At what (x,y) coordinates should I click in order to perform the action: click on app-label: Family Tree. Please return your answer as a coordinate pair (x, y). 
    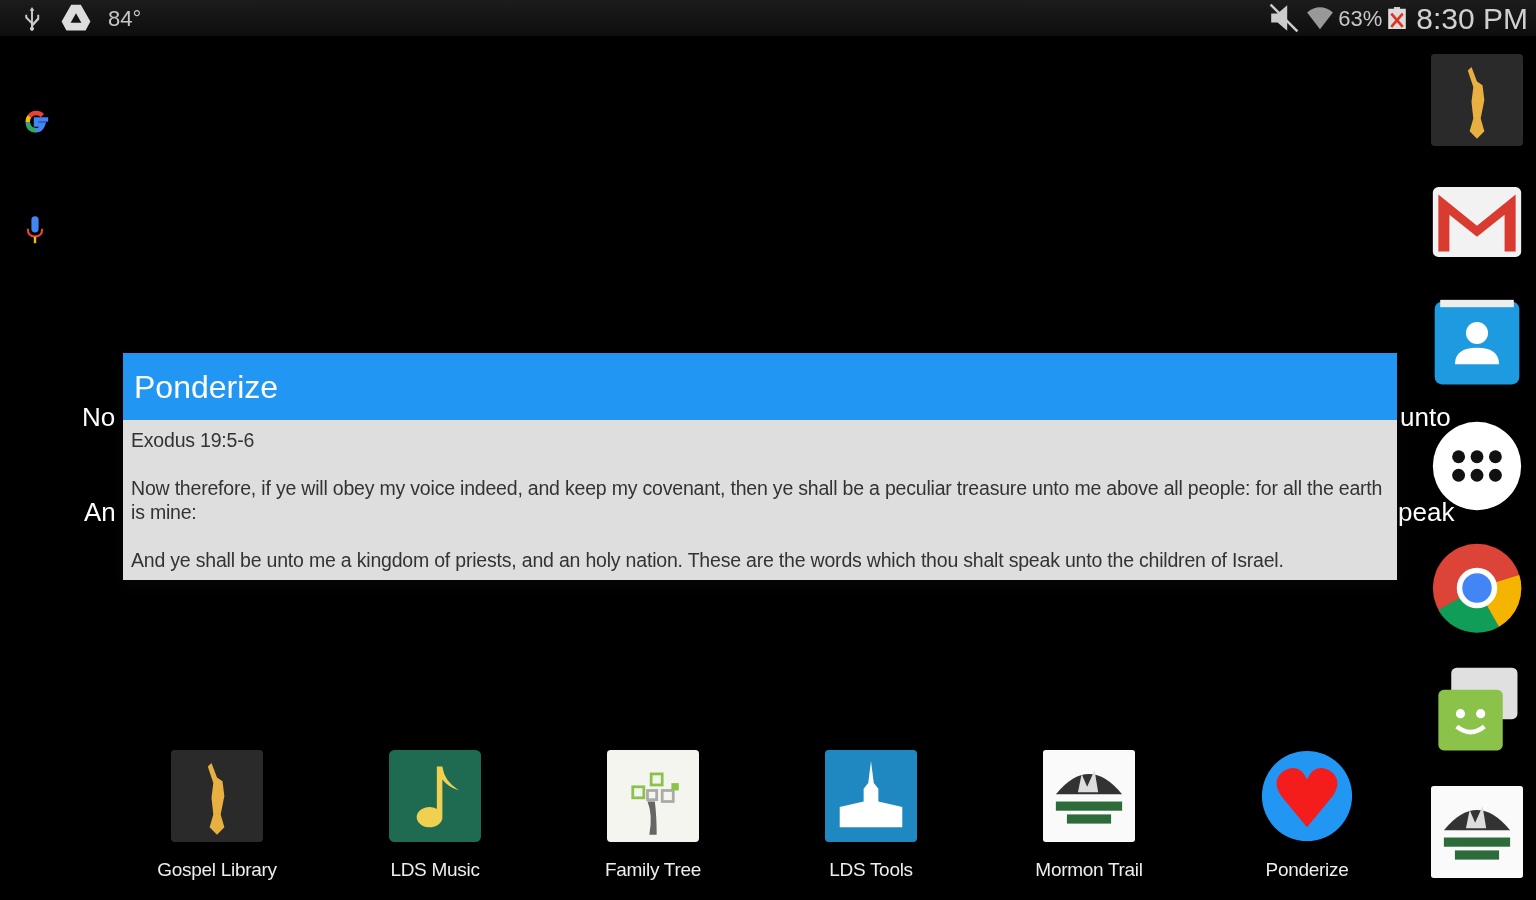
    Looking at the image, I should click on (653, 869).